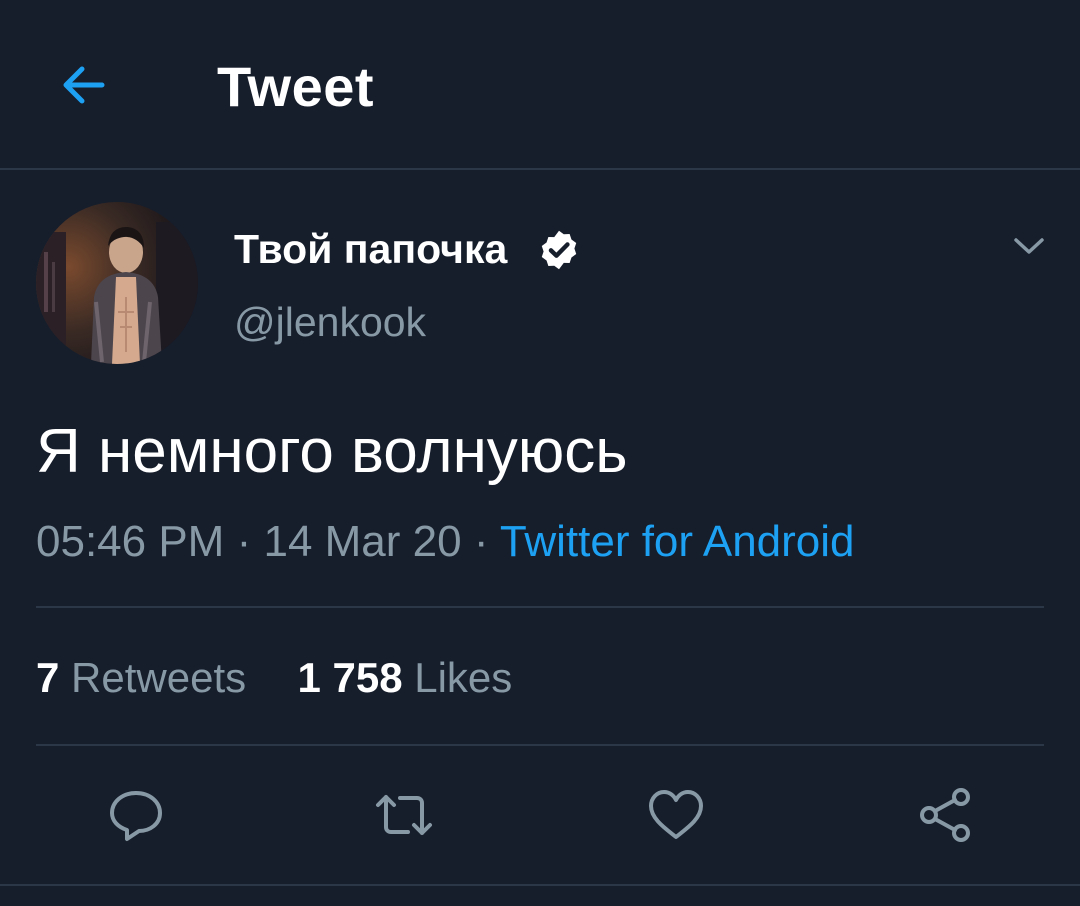 This screenshot has width=1080, height=906. Describe the element at coordinates (370, 249) in the screenshot. I see `author-display-name: Твой папочка` at that location.